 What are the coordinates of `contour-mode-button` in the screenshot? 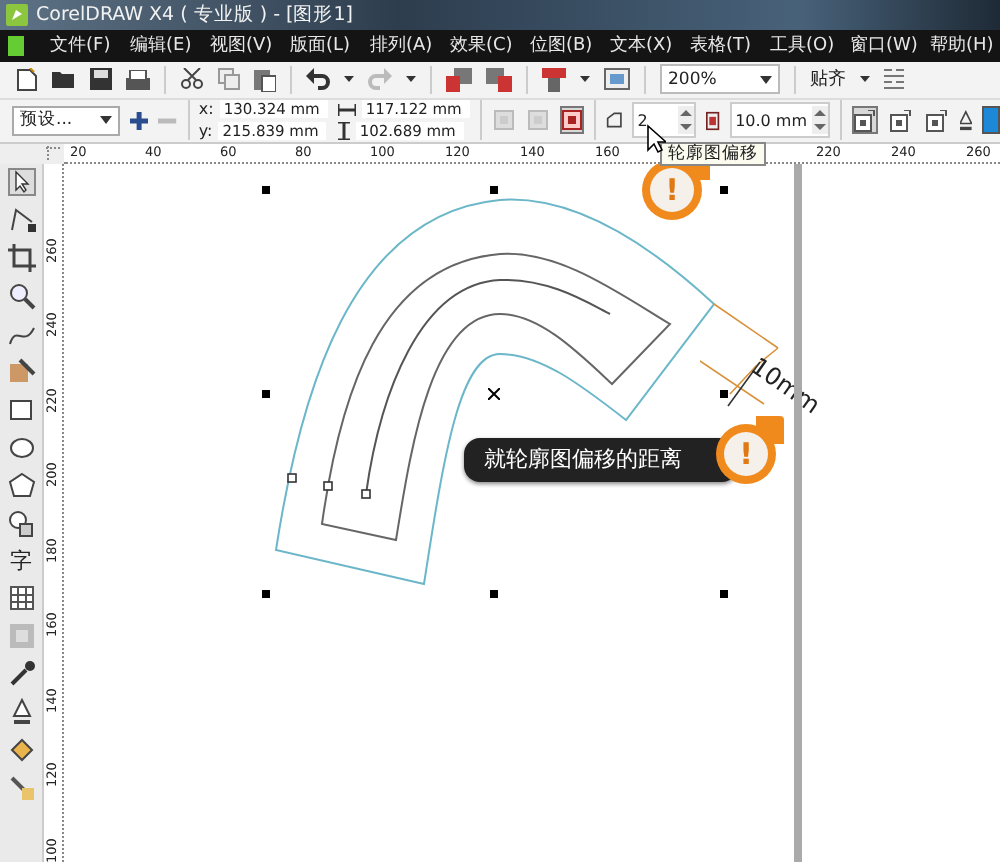 It's located at (571, 120).